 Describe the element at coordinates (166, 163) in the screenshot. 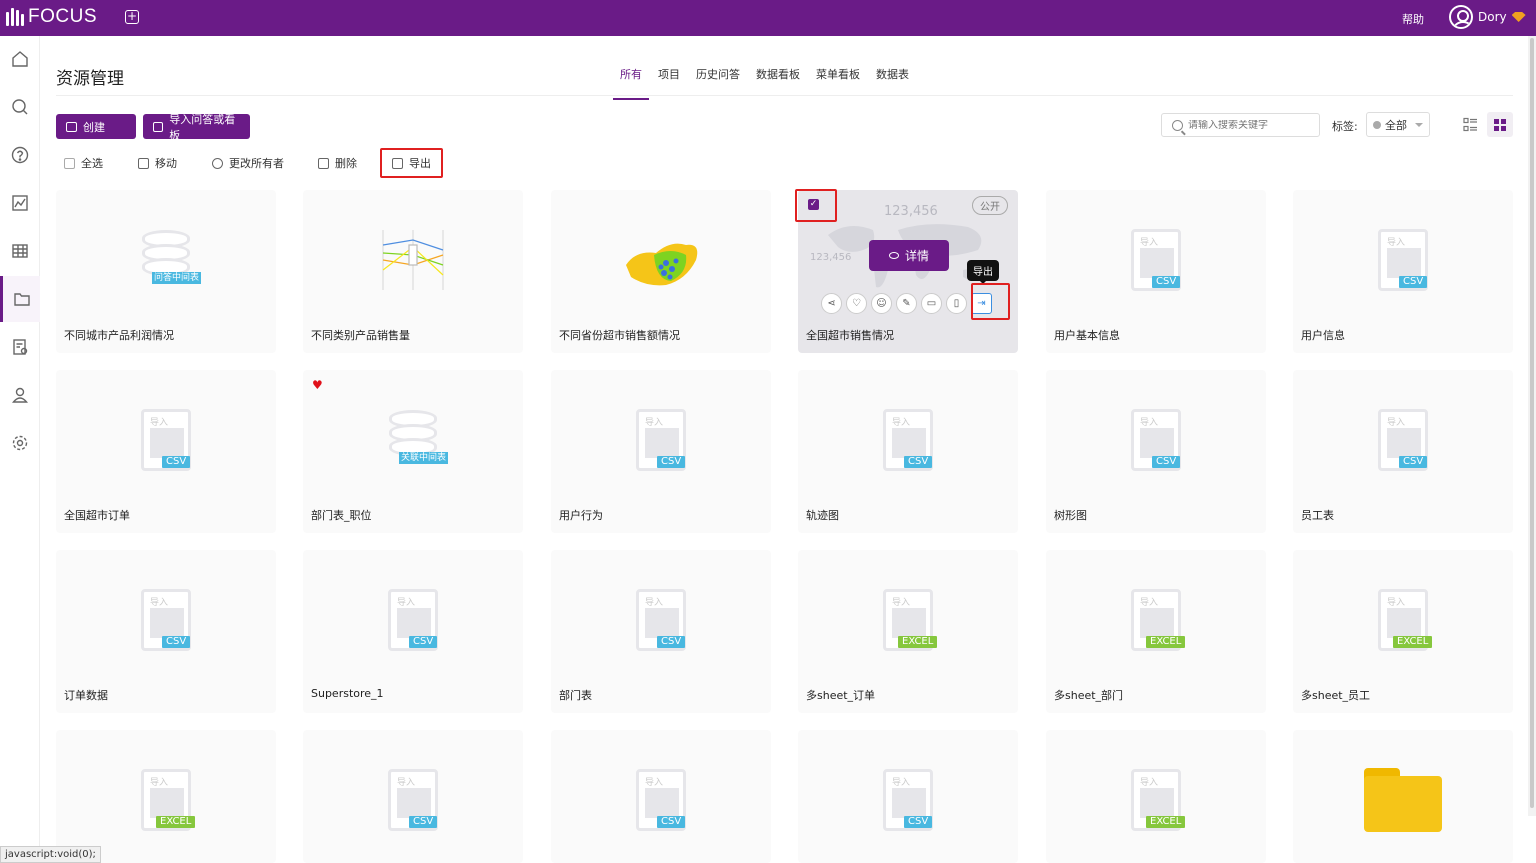

I see `move-label: 移动` at that location.